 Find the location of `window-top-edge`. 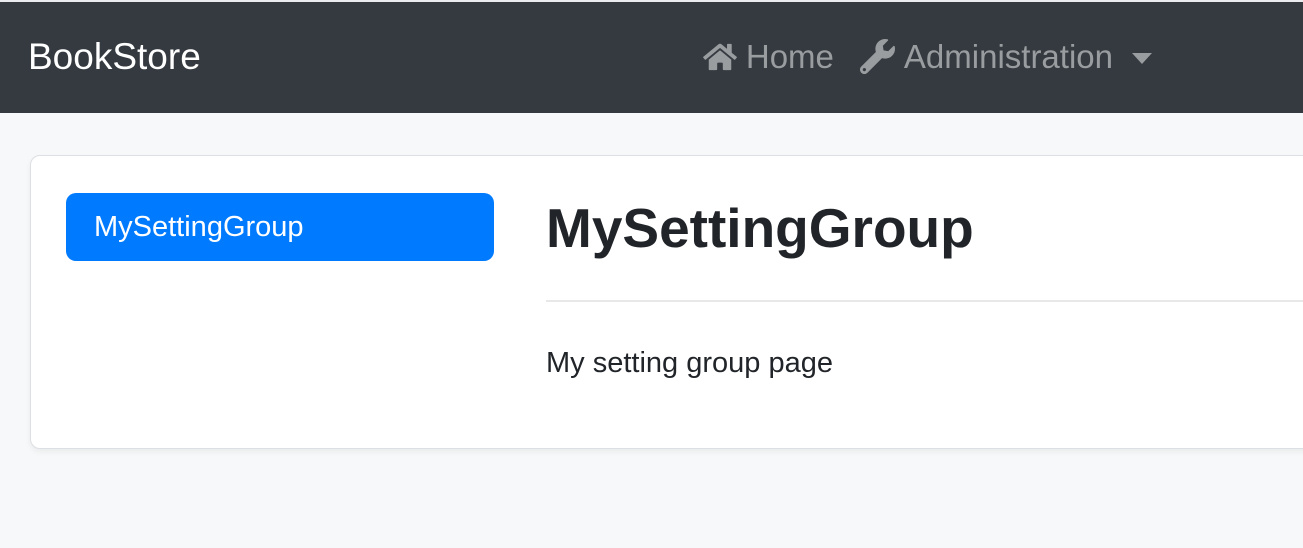

window-top-edge is located at coordinates (651, 1).